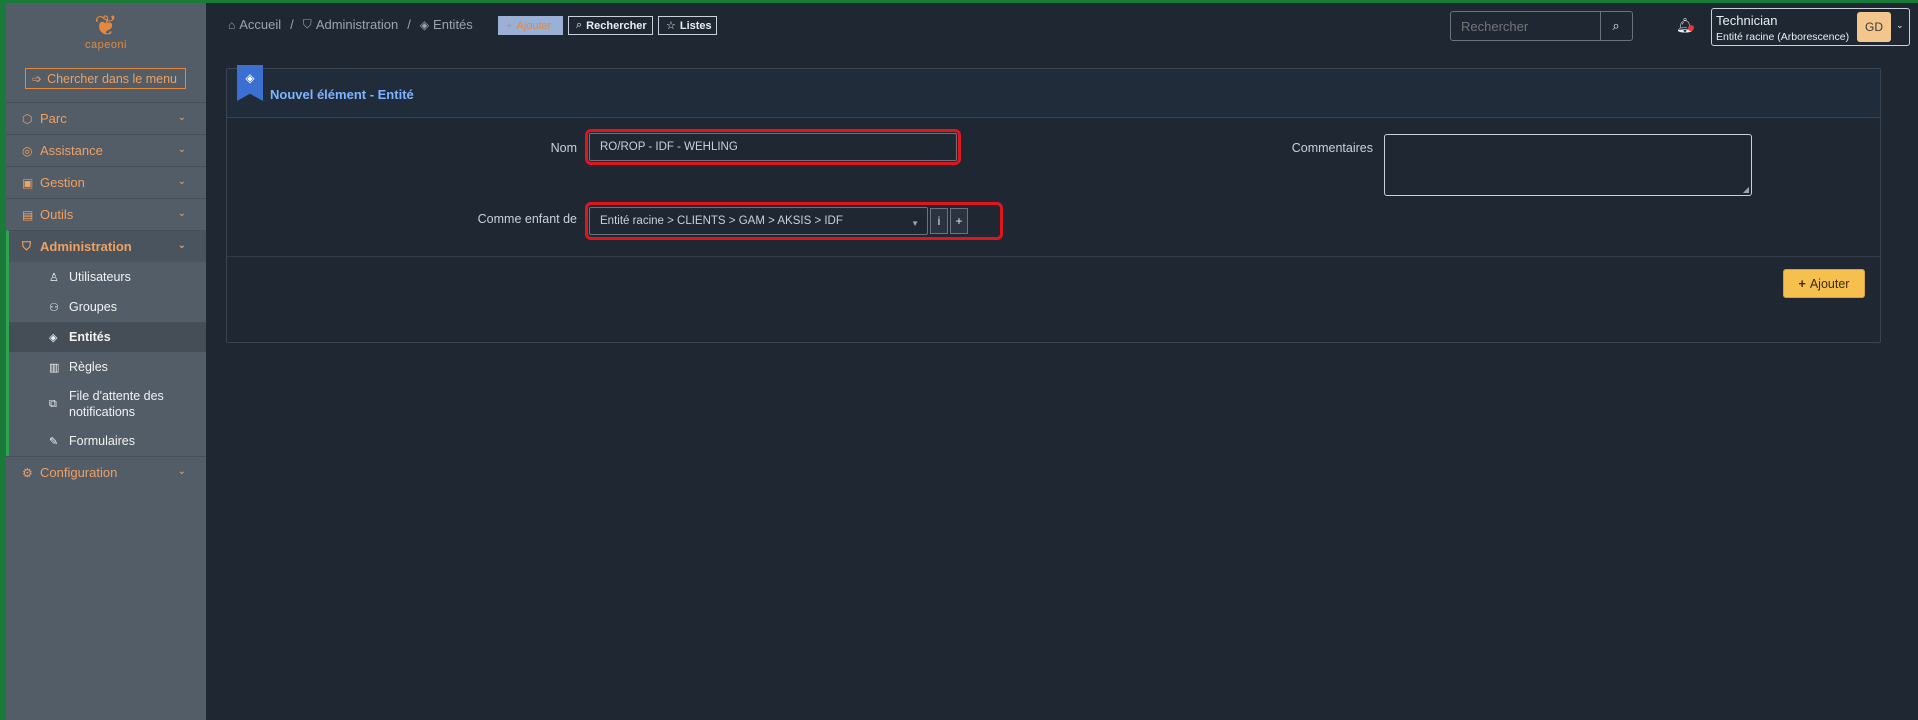 This screenshot has width=1918, height=720. Describe the element at coordinates (54, 307) in the screenshot. I see `users-icon: ⚇` at that location.